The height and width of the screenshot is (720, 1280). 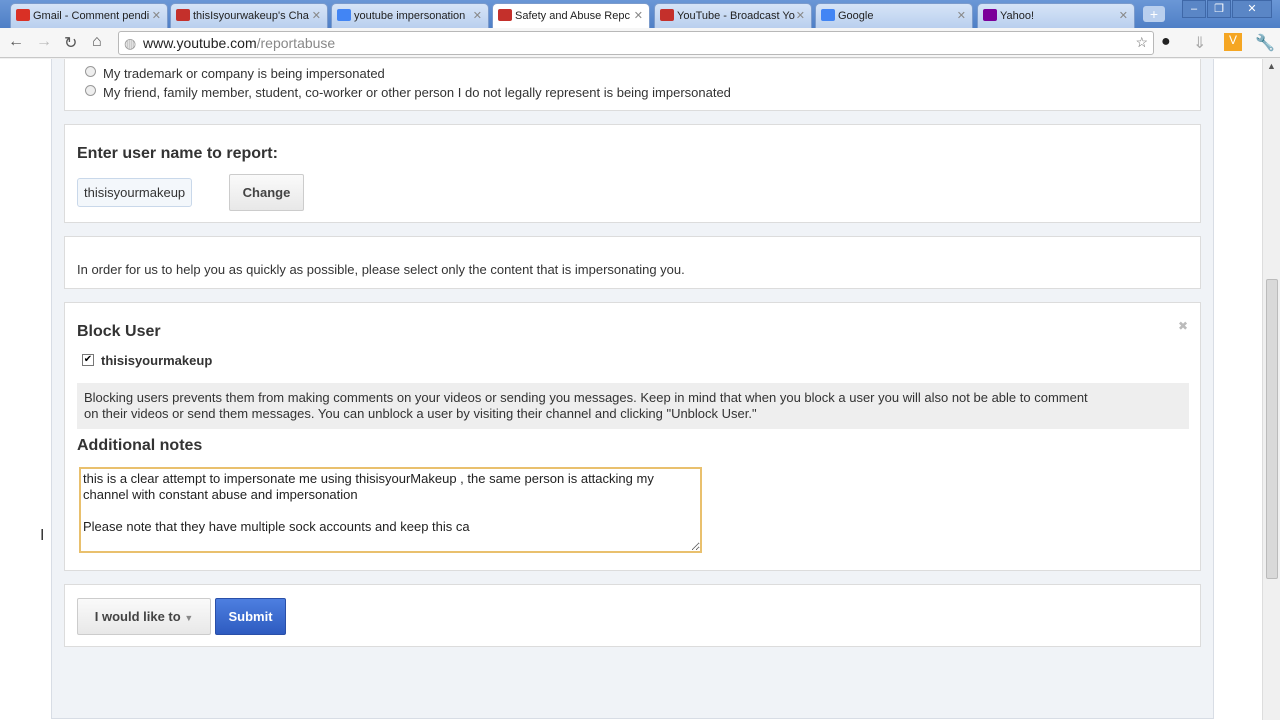 I want to click on yahoo-icon, so click(x=990, y=15).